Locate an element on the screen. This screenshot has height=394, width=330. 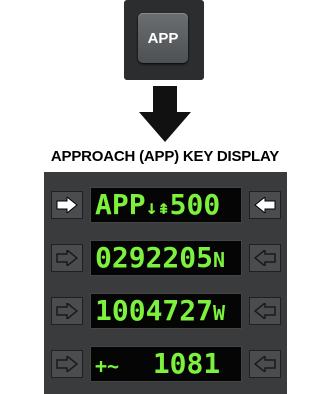
lcd-line-2: 0292205N is located at coordinates (166, 258).